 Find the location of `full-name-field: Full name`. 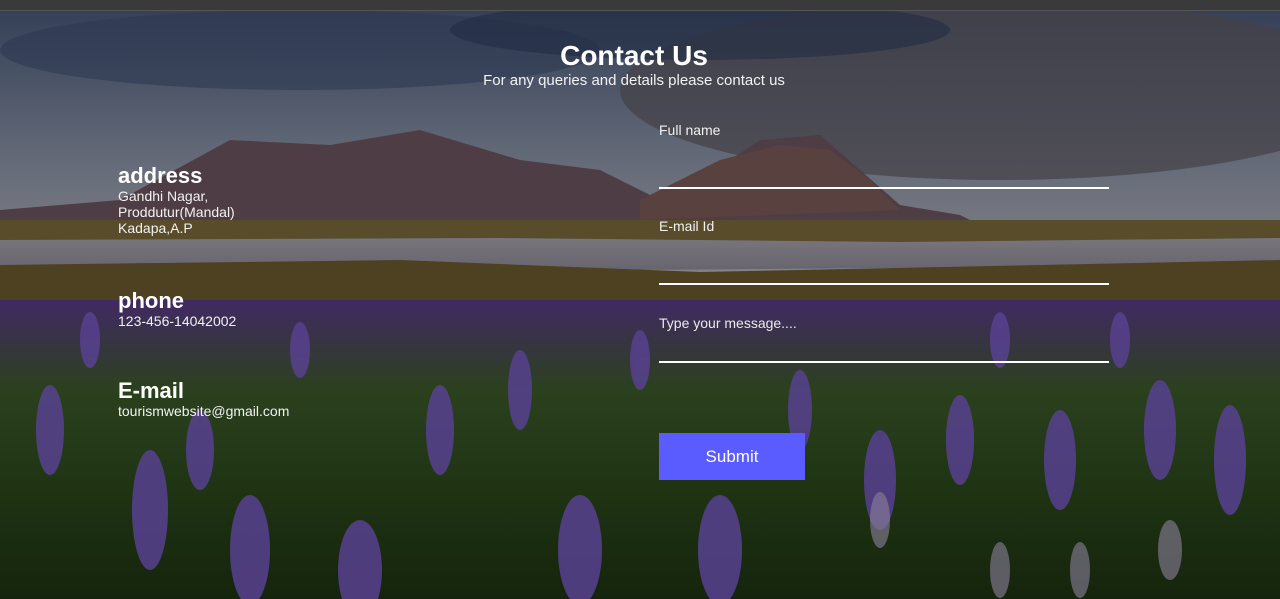

full-name-field: Full name is located at coordinates (884, 155).